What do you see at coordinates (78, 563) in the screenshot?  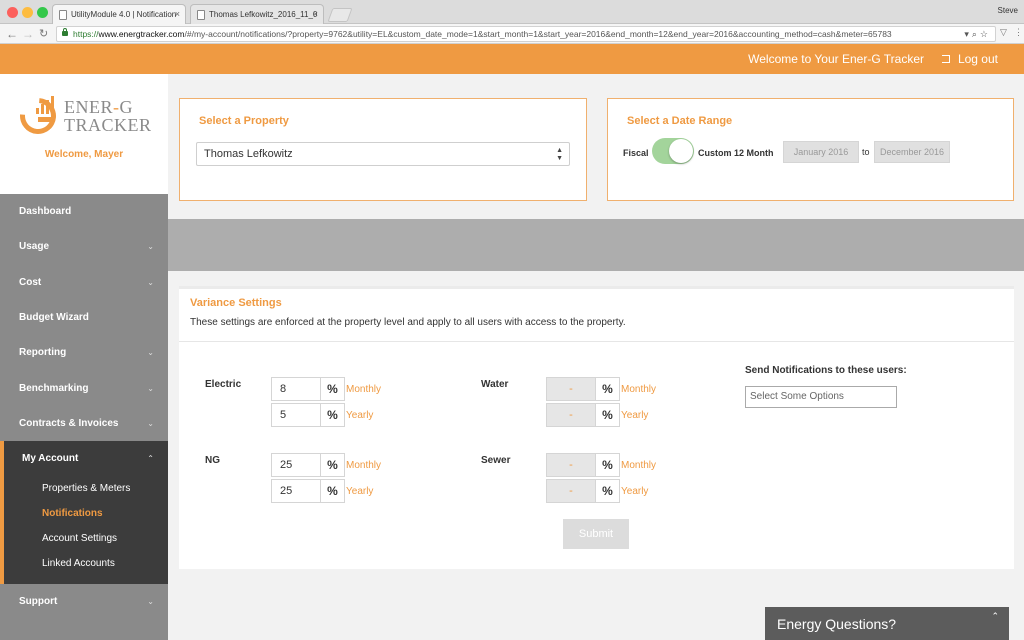 I see `subnav-linked-accounts: Linked Accounts` at bounding box center [78, 563].